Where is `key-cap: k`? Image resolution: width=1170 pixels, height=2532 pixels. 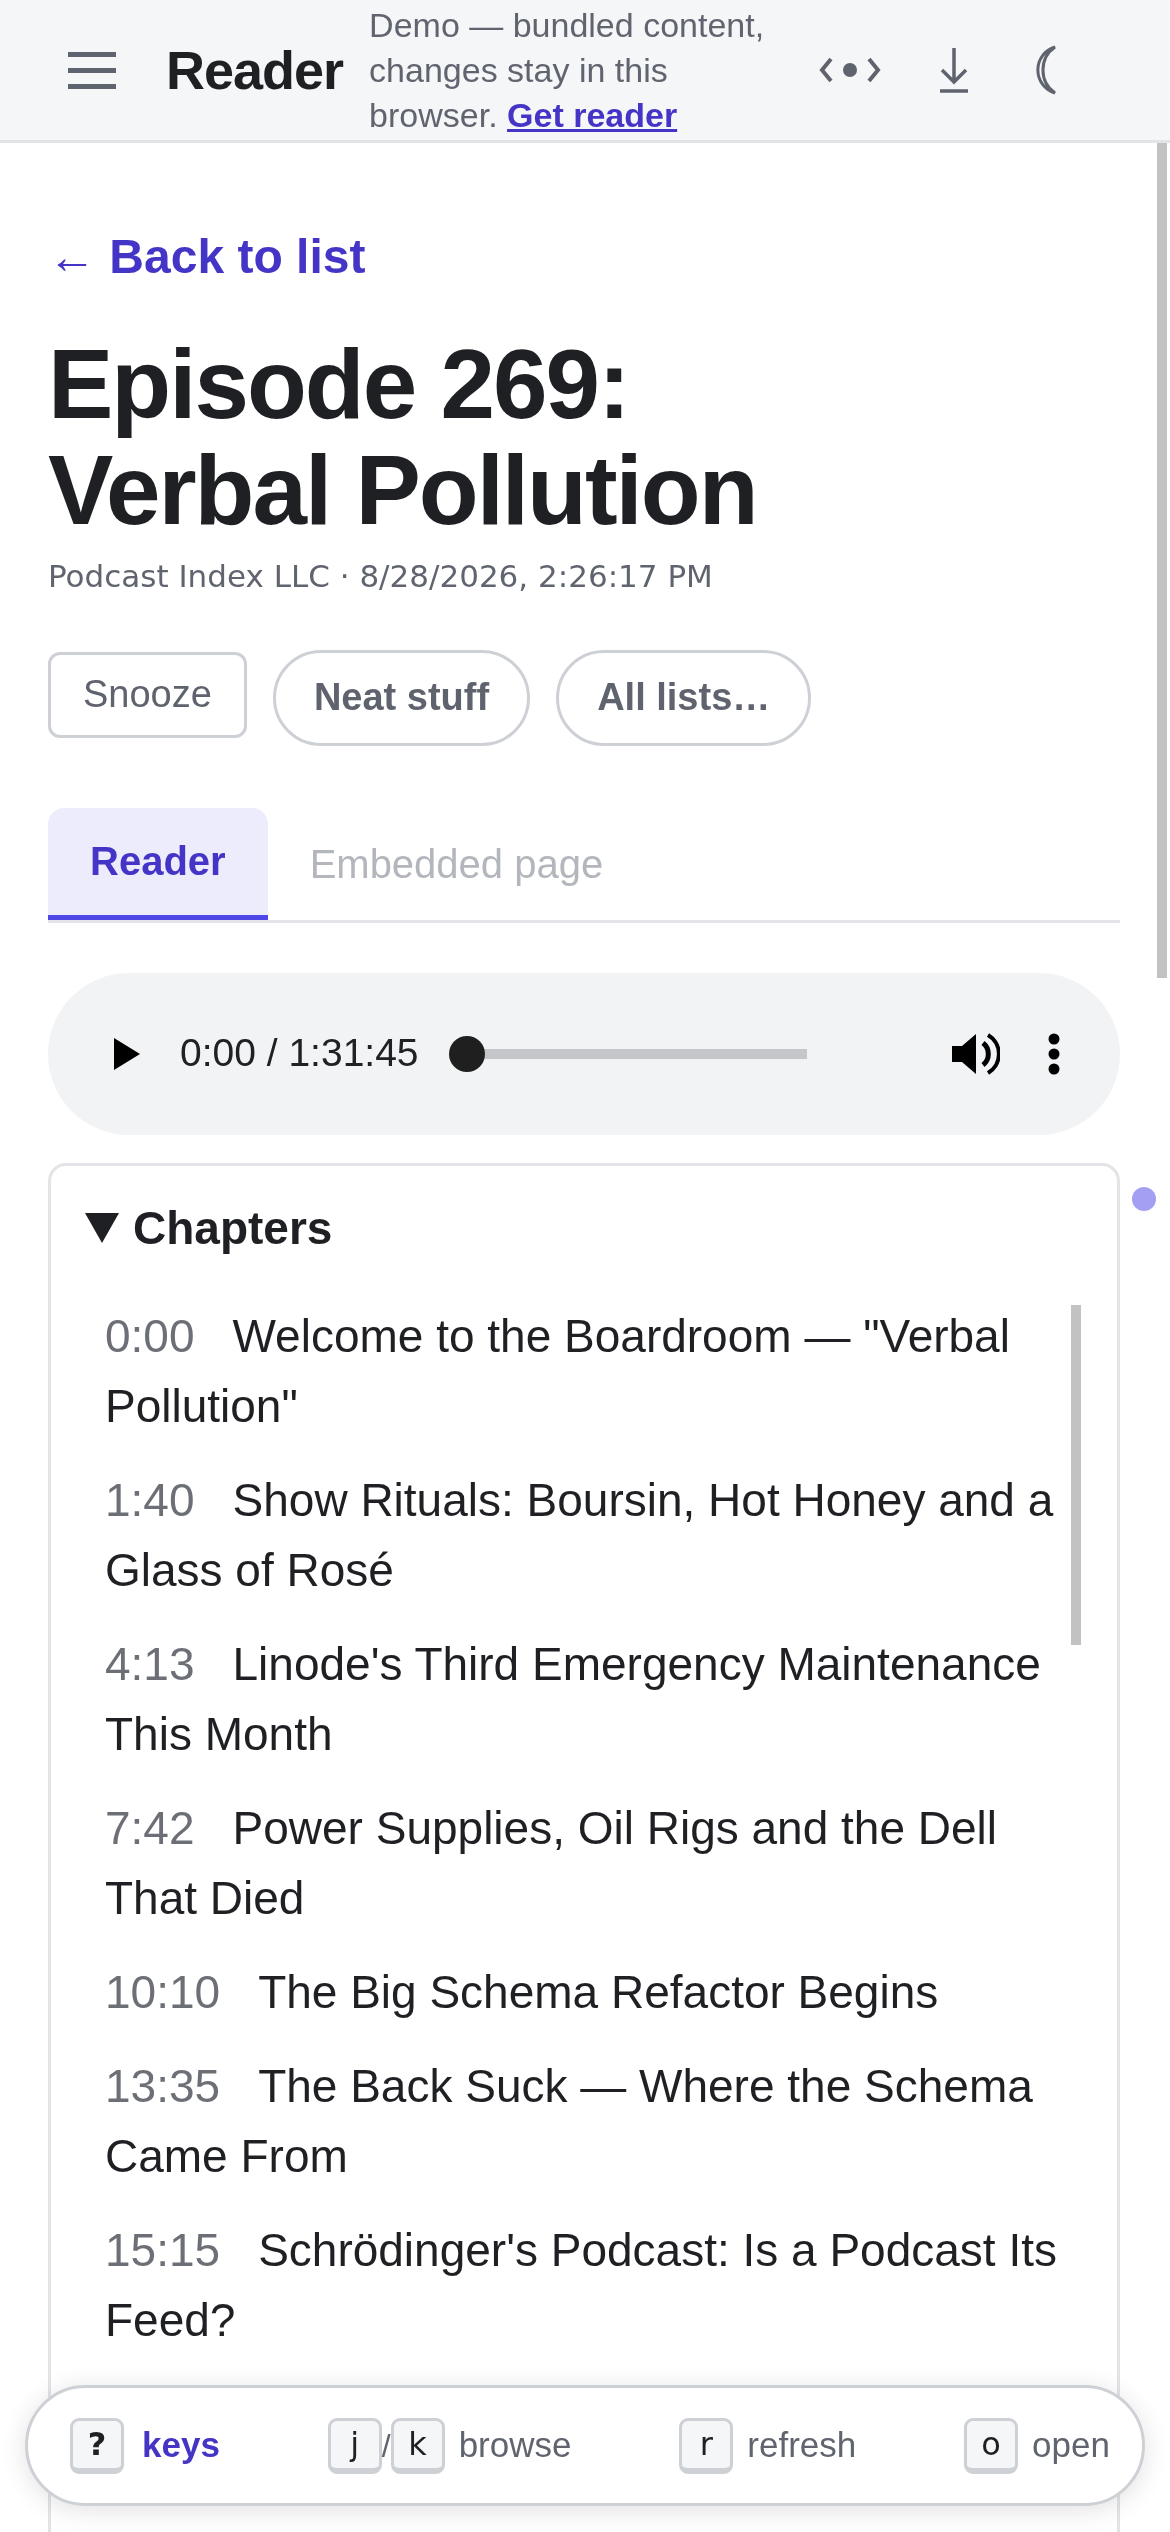 key-cap: k is located at coordinates (417, 2445).